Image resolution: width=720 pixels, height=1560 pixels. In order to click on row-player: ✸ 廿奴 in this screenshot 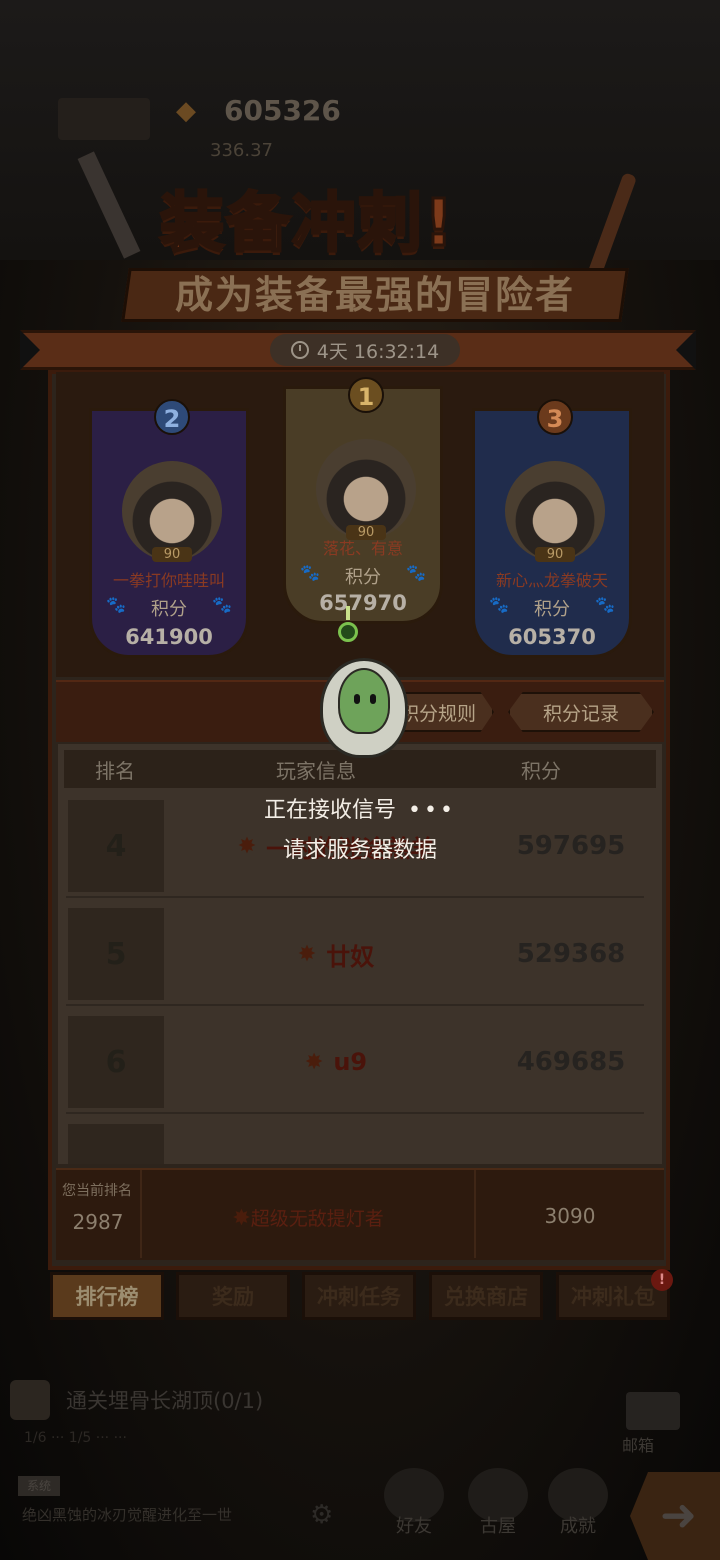, I will do `click(336, 954)`.